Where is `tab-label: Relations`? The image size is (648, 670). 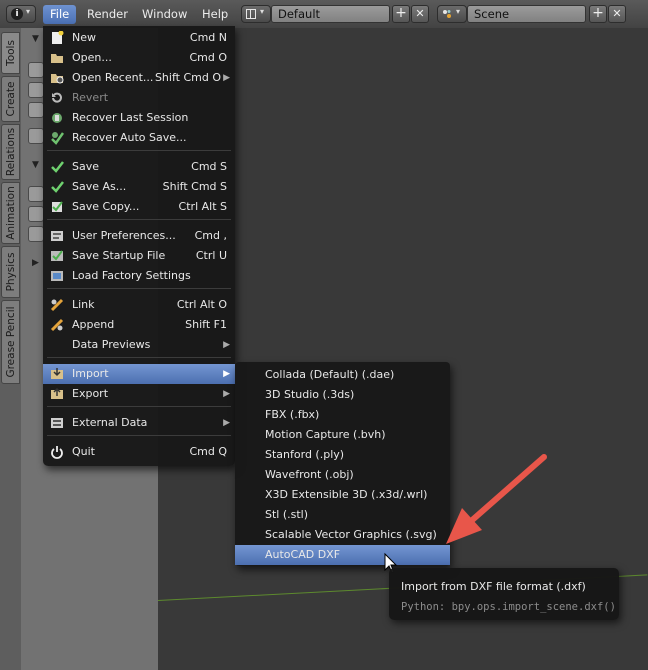
tab-label: Relations is located at coordinates (10, 152).